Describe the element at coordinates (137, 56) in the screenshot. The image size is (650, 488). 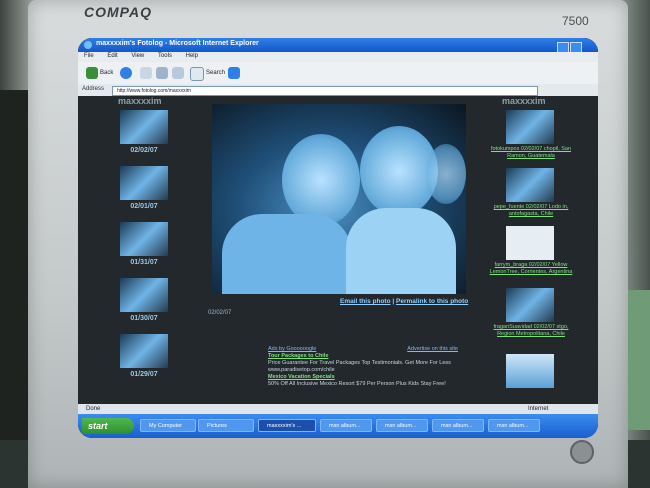
I see `menu-view: View` at that location.